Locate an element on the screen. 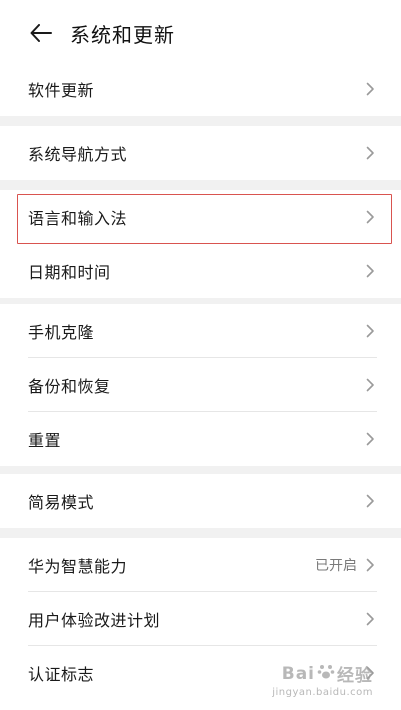  header: 系统和更新 is located at coordinates (200, 33).